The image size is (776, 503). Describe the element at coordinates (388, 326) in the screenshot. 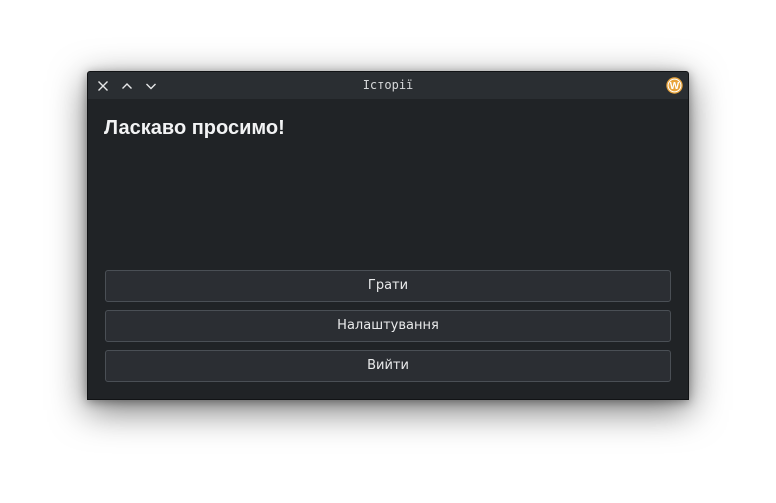

I see `settings-button: Налаштування` at that location.